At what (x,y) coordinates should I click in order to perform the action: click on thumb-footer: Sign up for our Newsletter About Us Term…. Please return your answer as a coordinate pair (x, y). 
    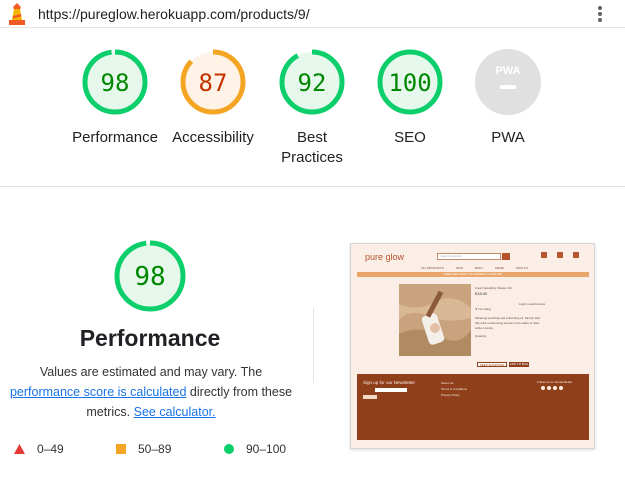
    Looking at the image, I should click on (473, 407).